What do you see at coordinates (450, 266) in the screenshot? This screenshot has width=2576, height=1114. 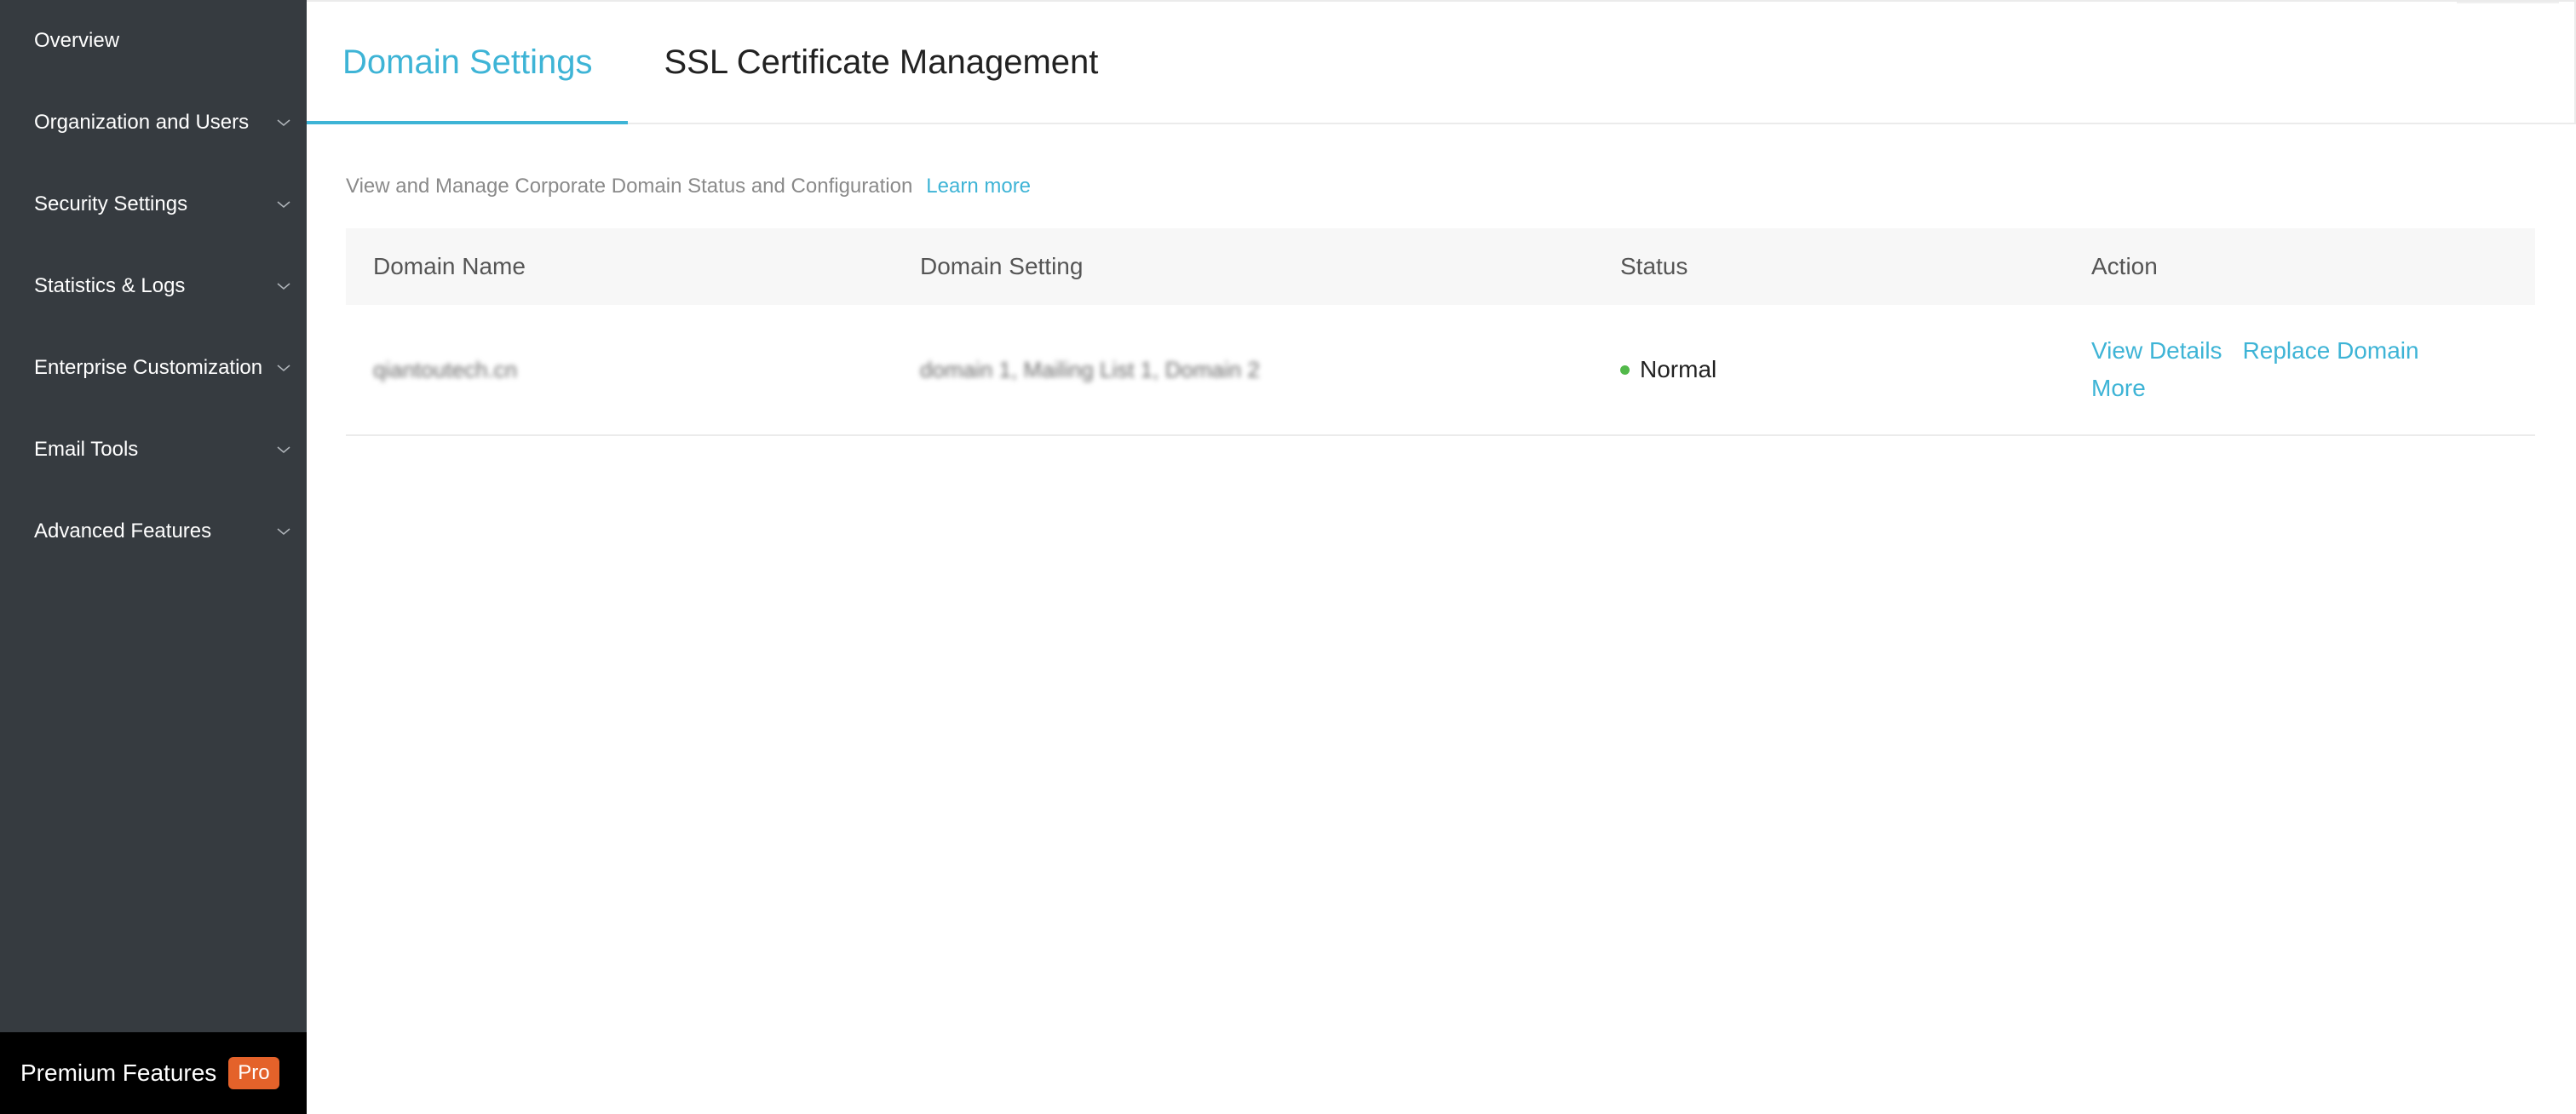 I see `column-header-domain-name: Domain Name` at bounding box center [450, 266].